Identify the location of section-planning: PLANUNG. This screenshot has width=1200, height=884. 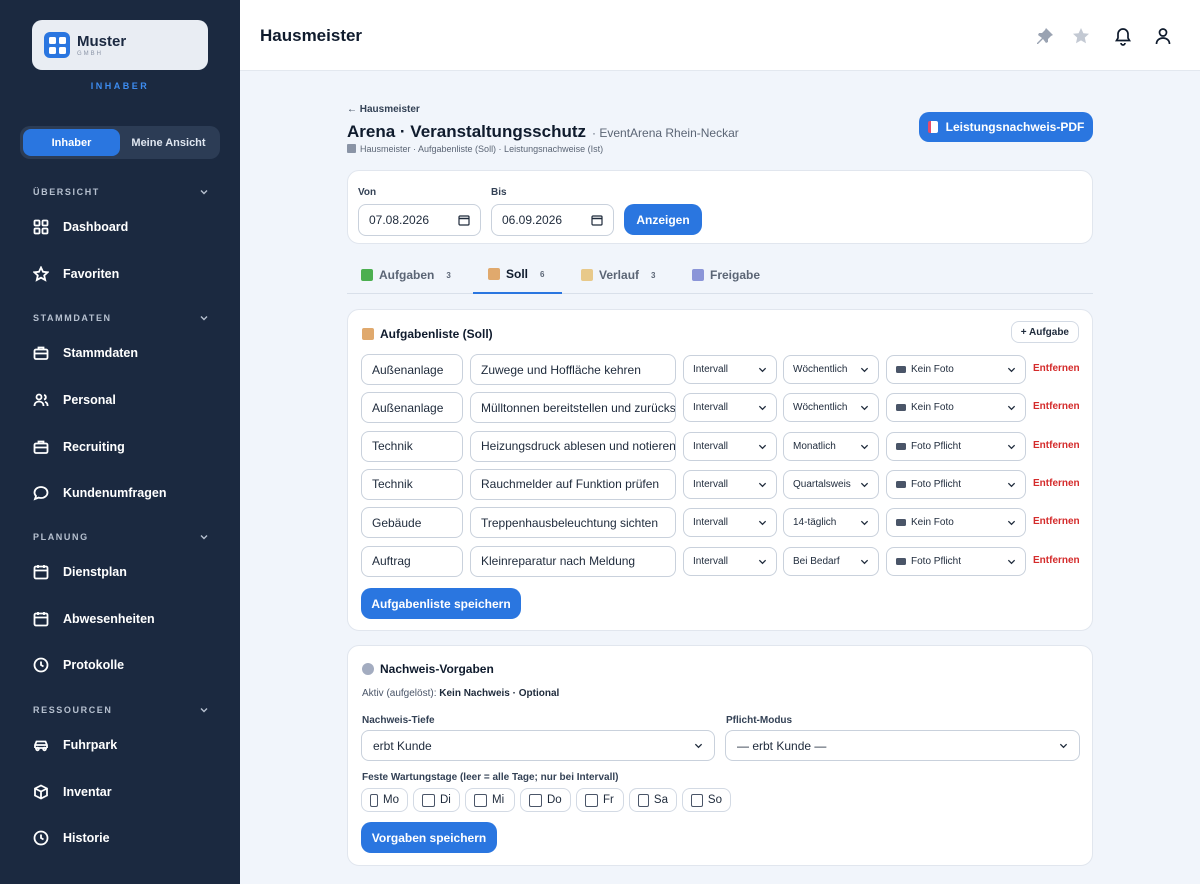
(121, 537).